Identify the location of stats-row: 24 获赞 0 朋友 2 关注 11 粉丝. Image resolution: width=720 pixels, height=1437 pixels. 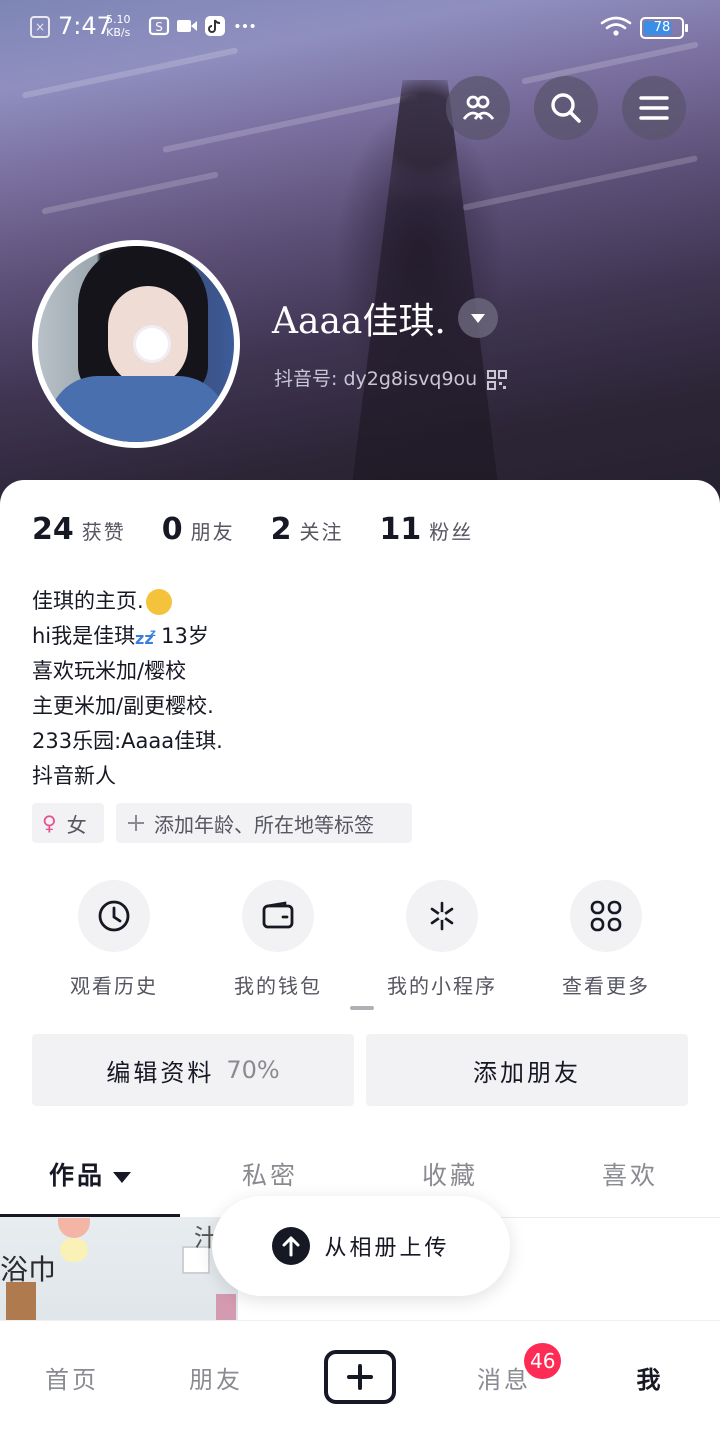
(270, 532).